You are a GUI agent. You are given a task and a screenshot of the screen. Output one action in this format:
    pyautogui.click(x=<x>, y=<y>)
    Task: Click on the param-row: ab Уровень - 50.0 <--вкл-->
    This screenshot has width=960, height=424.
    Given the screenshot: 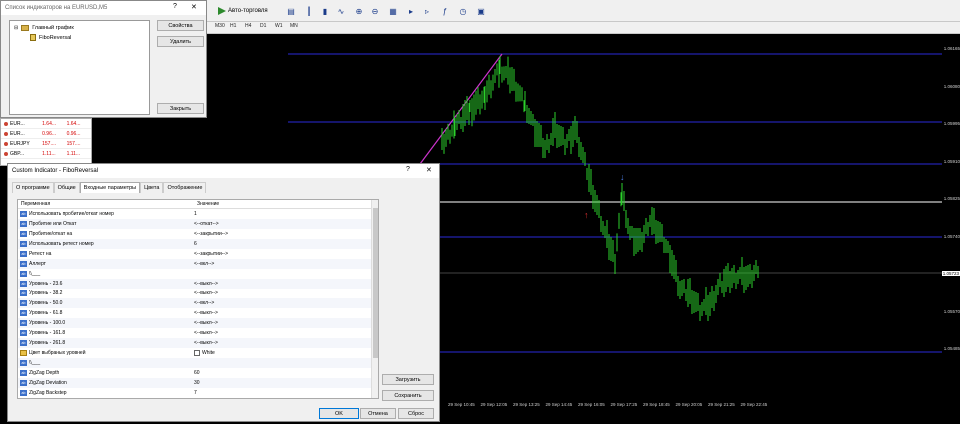 What is the action you would take?
    pyautogui.click(x=198, y=303)
    